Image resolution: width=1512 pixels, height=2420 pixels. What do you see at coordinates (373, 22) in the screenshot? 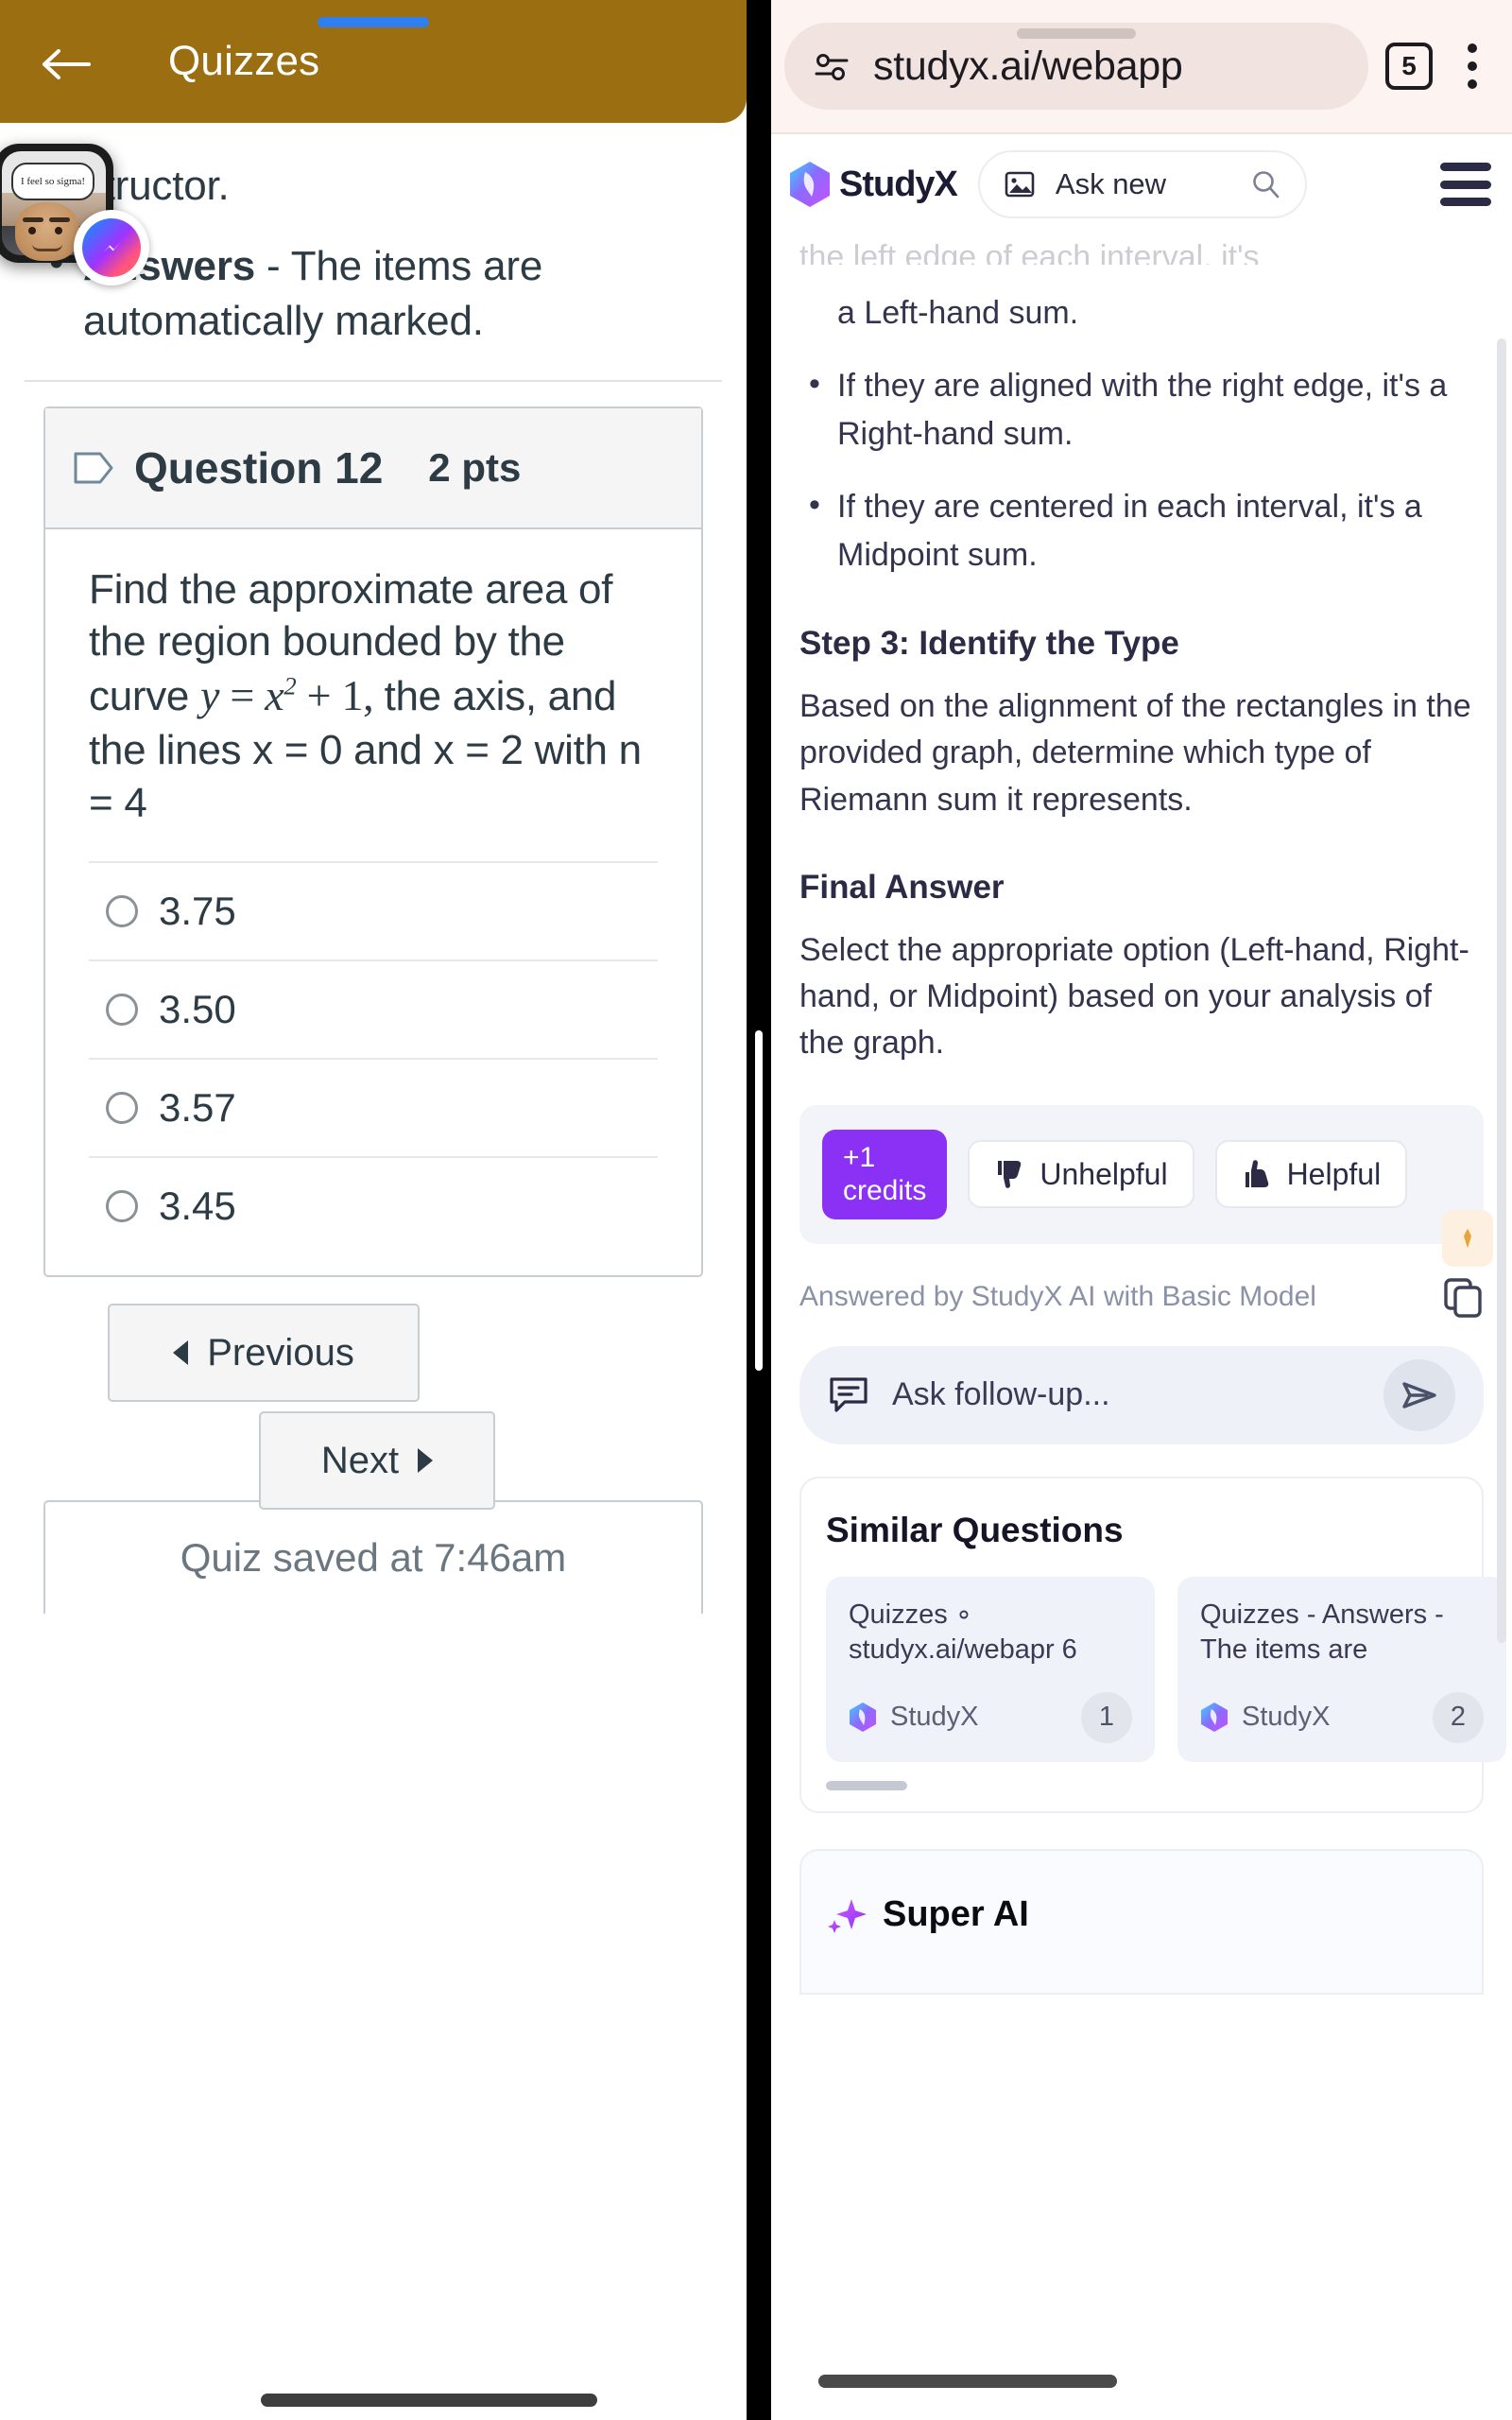
I see `status-bar-pill` at bounding box center [373, 22].